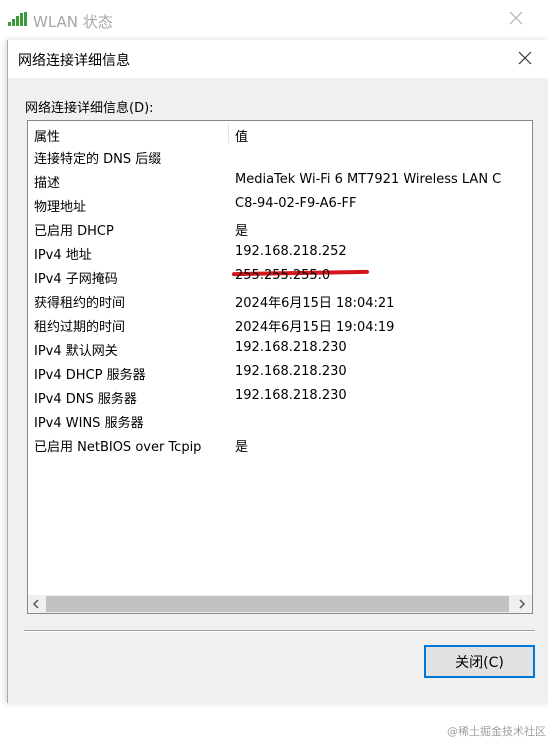  I want to click on row-property: IPv4 DNS 服务器, so click(85, 399).